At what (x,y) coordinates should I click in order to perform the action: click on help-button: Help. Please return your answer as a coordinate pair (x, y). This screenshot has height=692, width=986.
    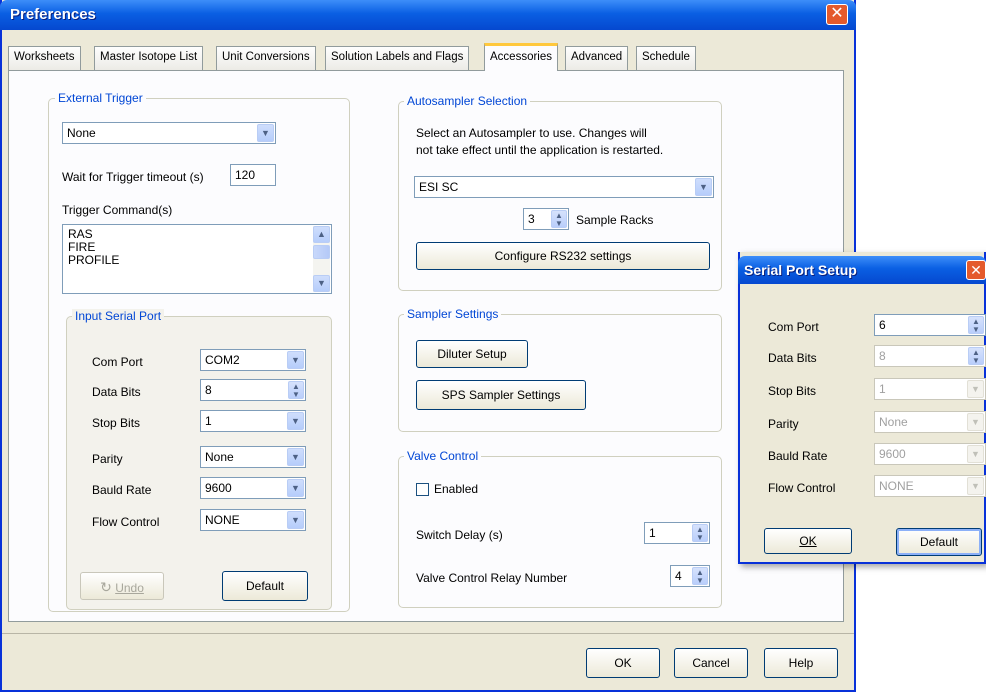
    Looking at the image, I should click on (801, 663).